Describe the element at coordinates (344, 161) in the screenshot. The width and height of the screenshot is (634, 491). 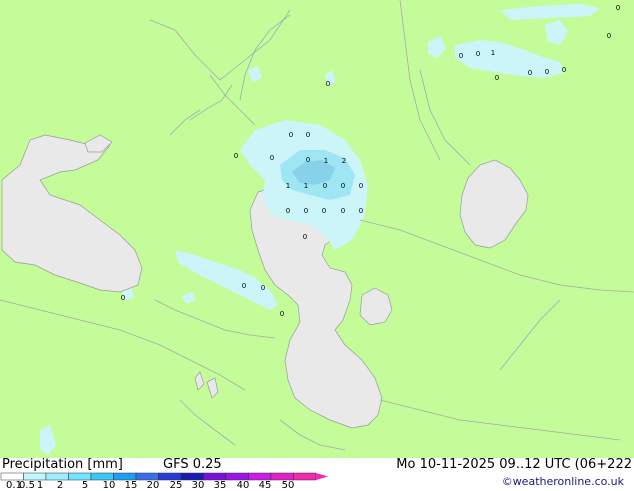
I see `station-value: 2` at that location.